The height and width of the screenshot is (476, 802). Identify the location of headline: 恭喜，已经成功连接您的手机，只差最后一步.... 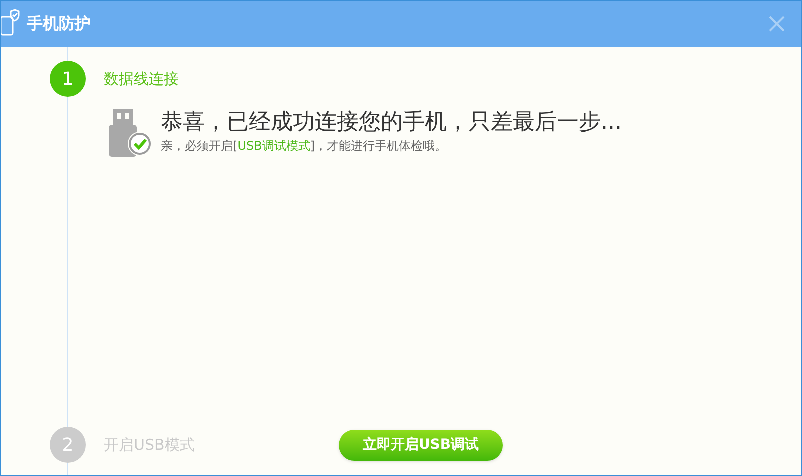
(391, 123).